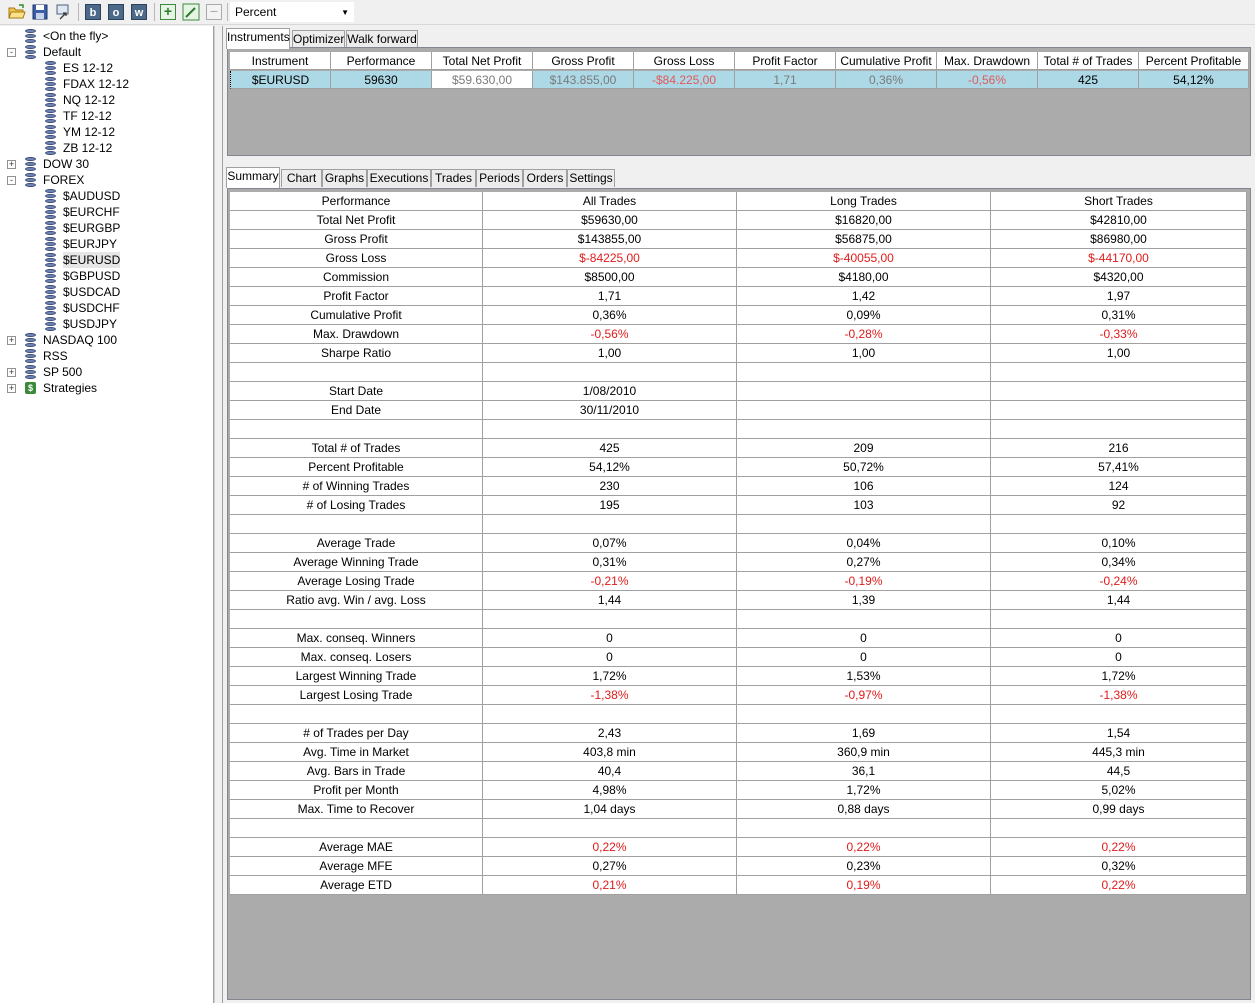 The image size is (1255, 1003). I want to click on tree-item: $USDJPY, so click(105, 324).